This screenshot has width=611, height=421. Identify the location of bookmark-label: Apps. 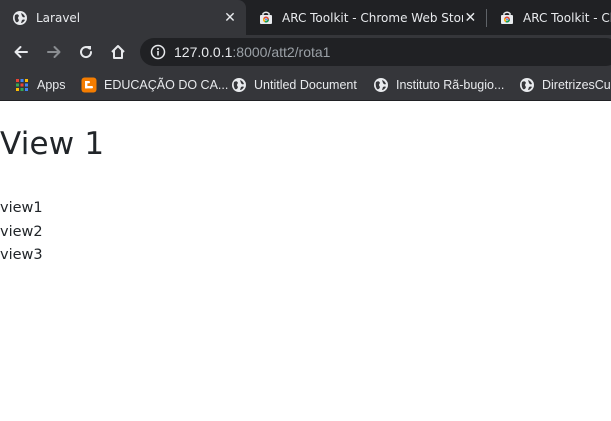
(51, 84).